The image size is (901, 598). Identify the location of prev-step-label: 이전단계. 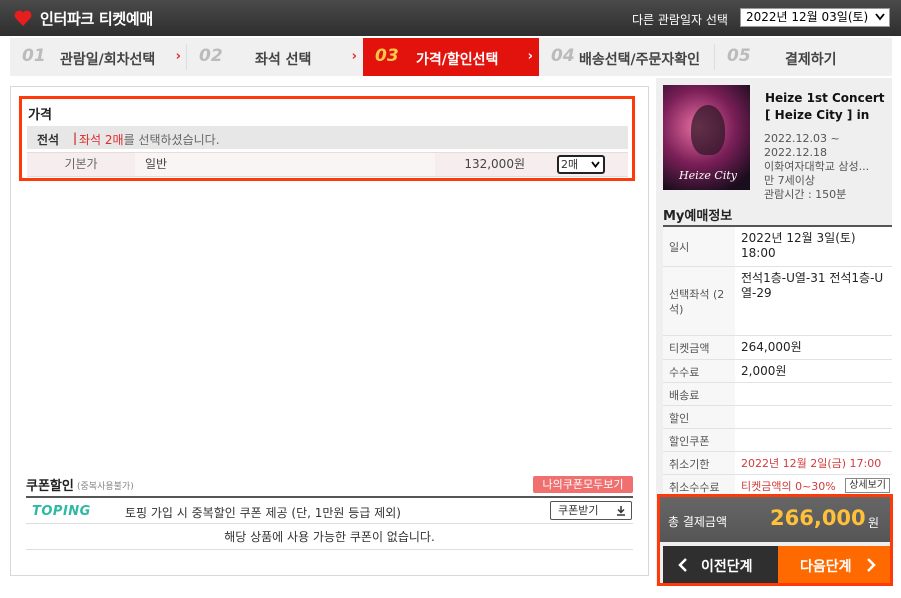
(727, 567).